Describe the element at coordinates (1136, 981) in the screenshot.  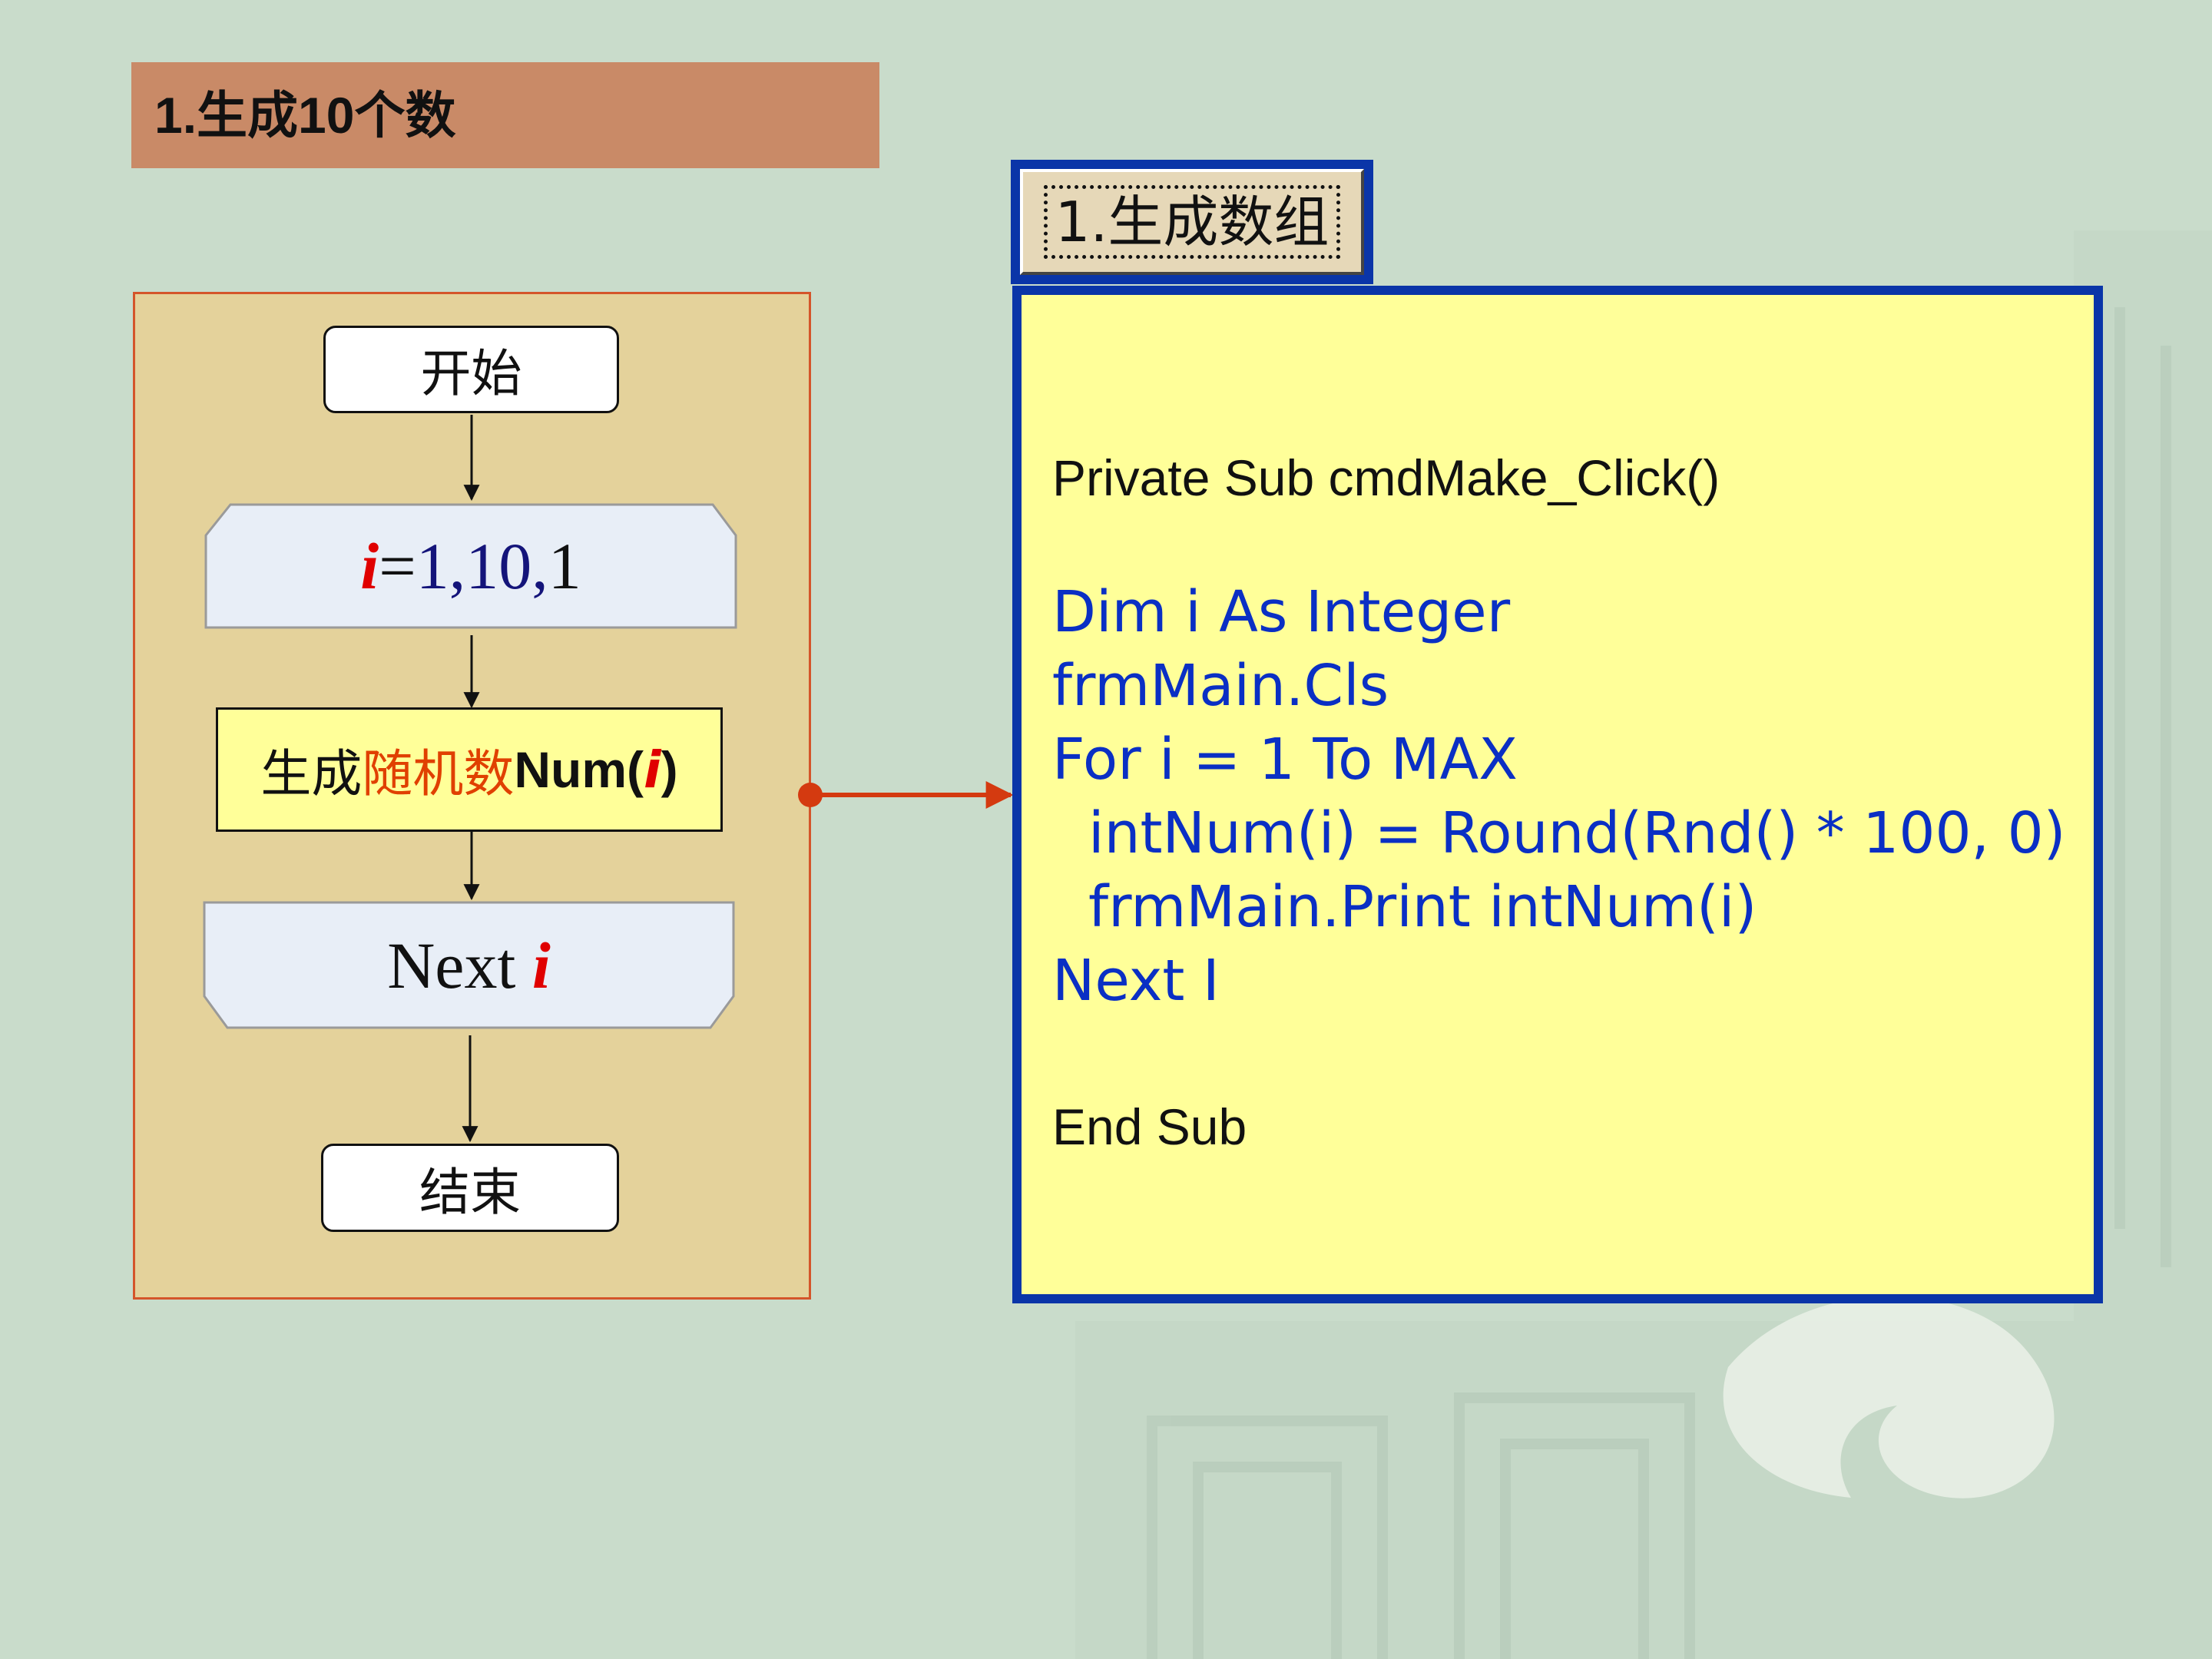
I see `code-line: Next I` at that location.